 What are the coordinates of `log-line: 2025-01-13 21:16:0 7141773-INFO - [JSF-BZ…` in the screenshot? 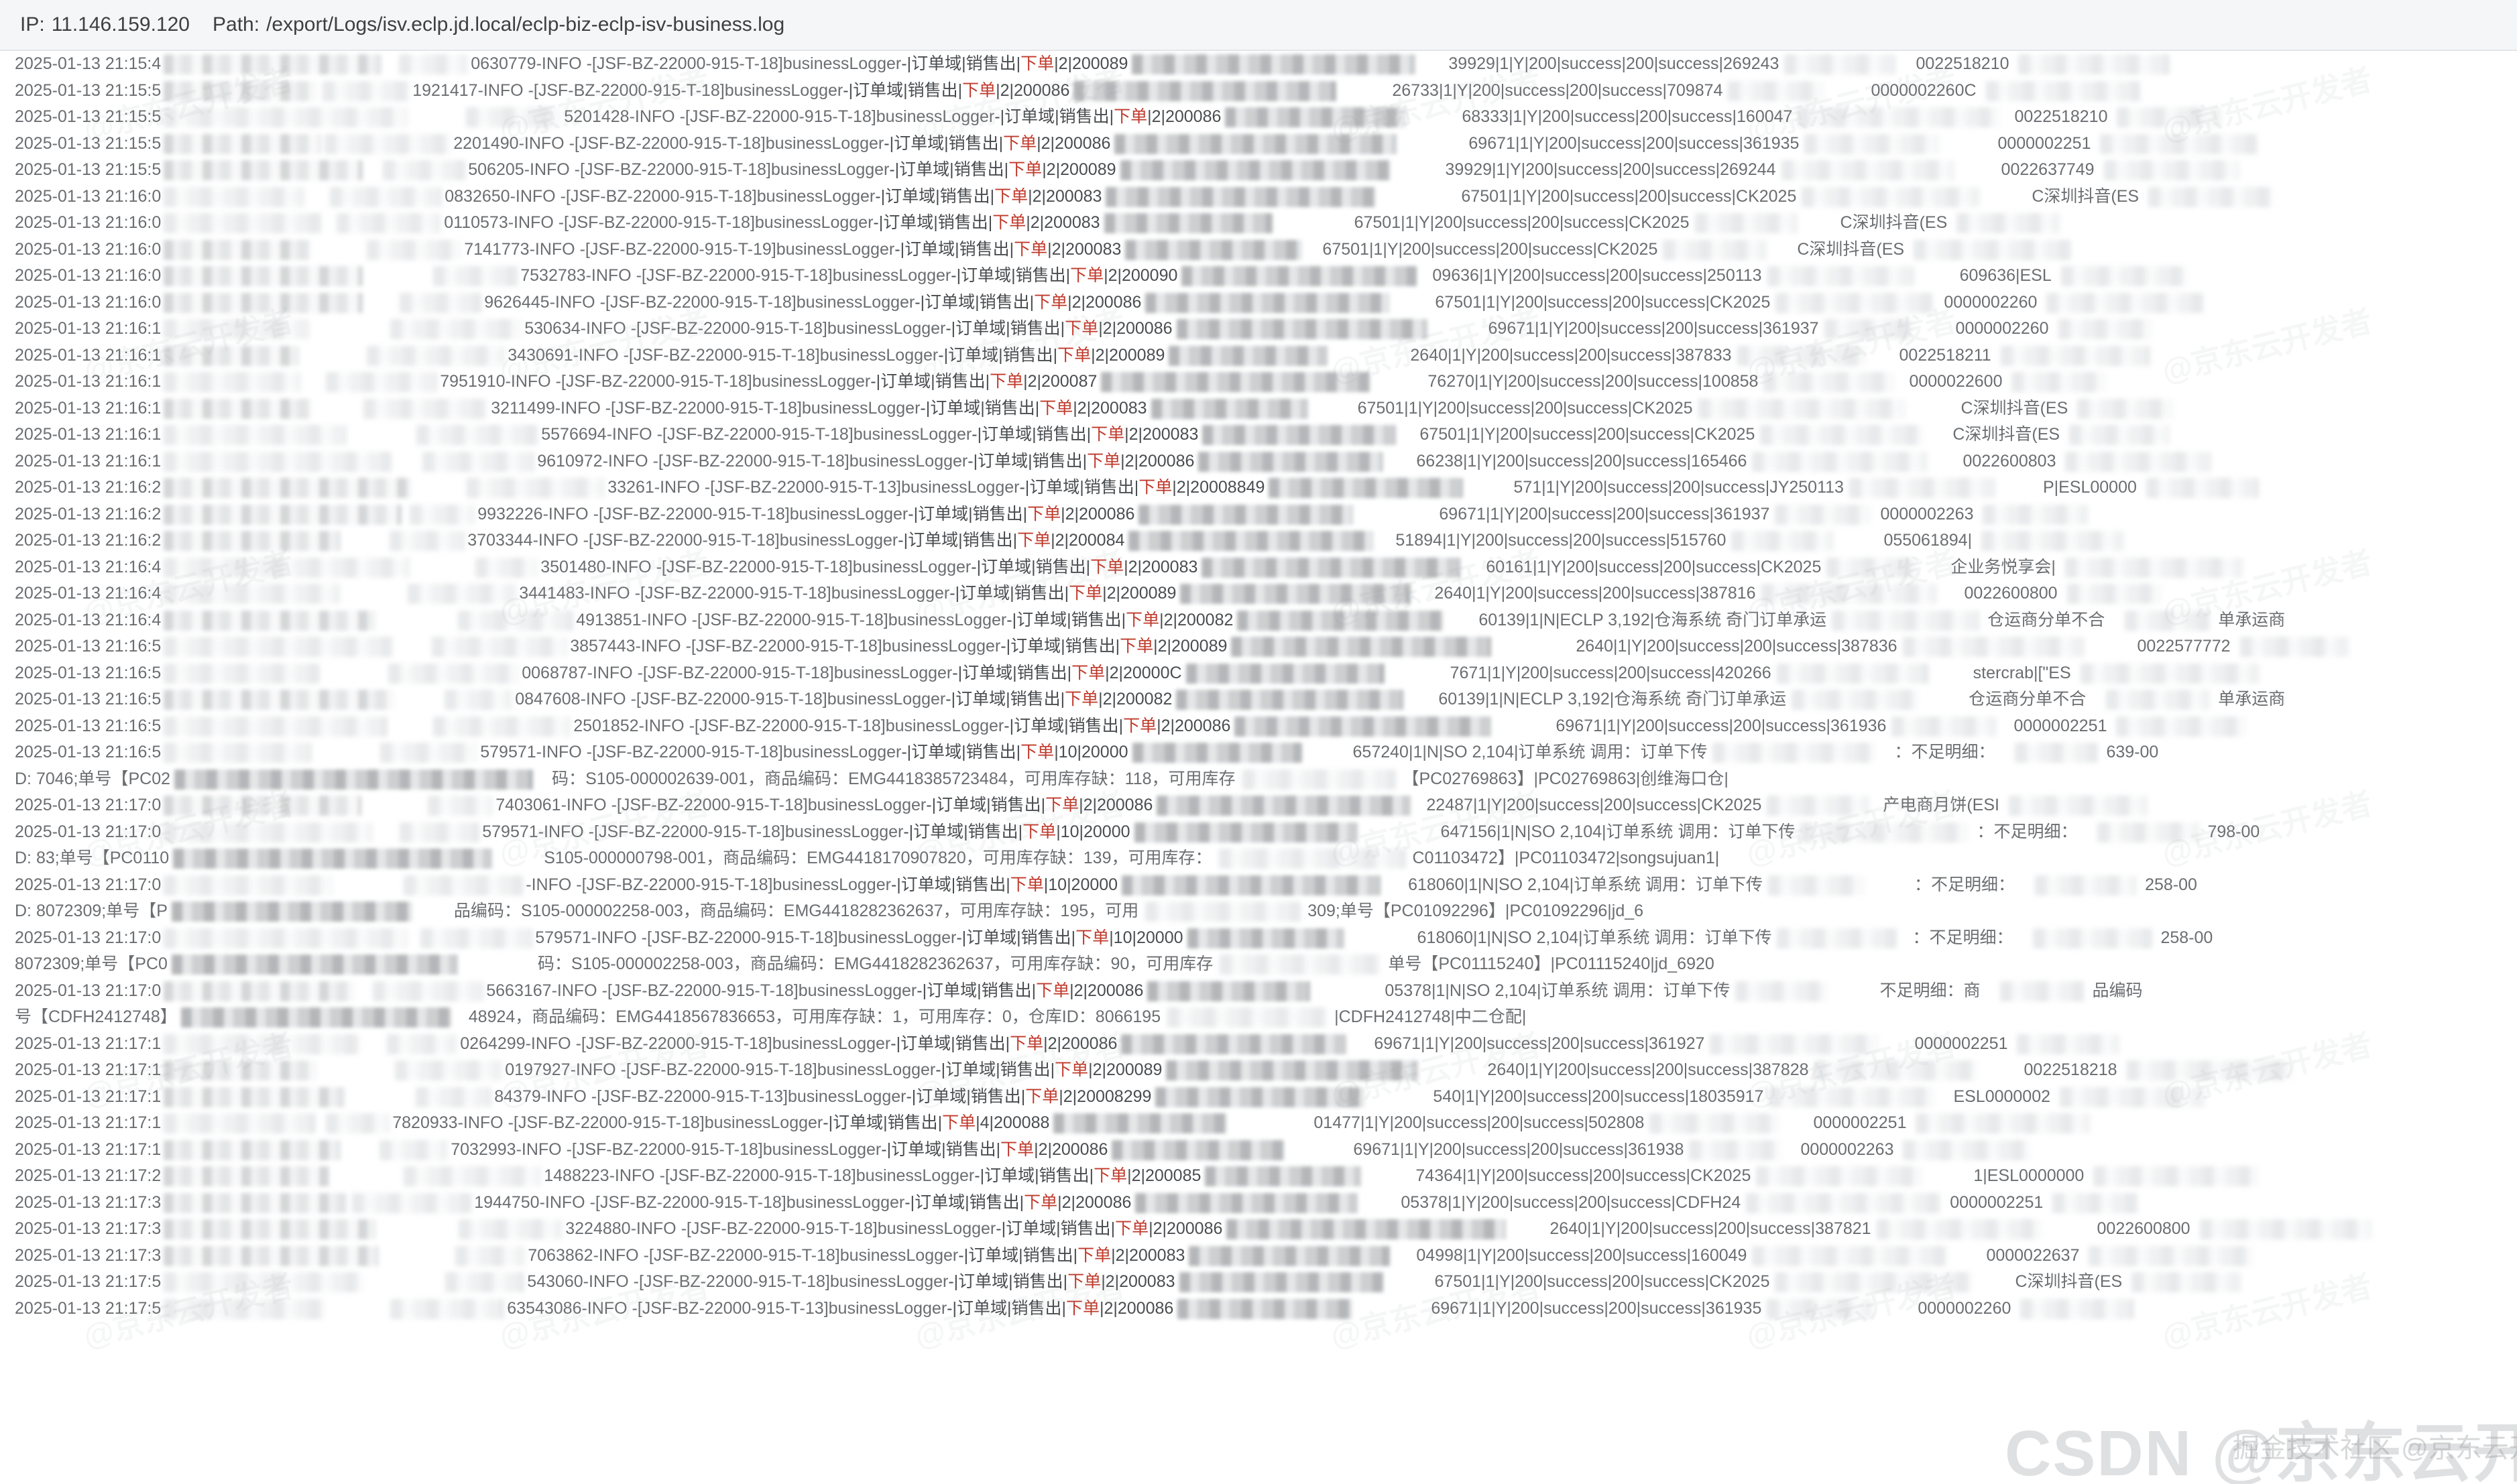 It's located at (1258, 250).